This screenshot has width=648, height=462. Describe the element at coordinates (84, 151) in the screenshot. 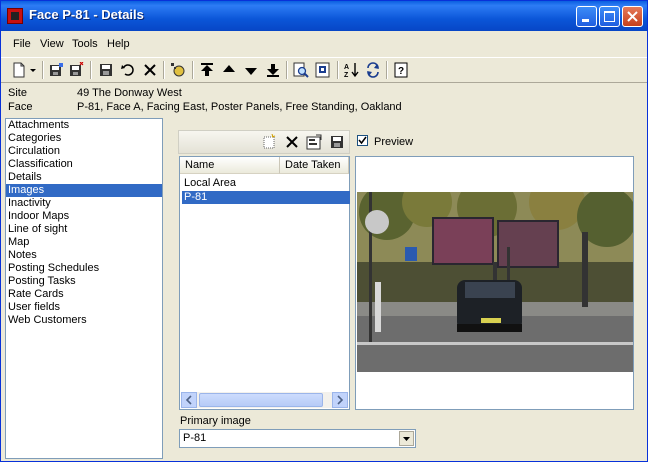

I see `section-item-circulation: Circulation` at that location.